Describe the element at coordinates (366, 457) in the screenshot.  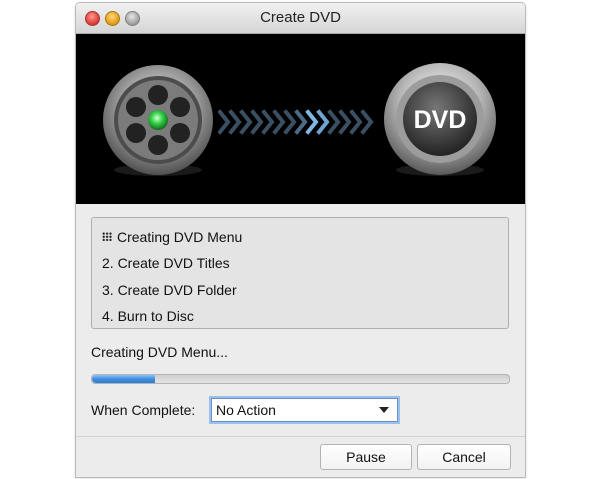
I see `pause-button: Pause` at that location.